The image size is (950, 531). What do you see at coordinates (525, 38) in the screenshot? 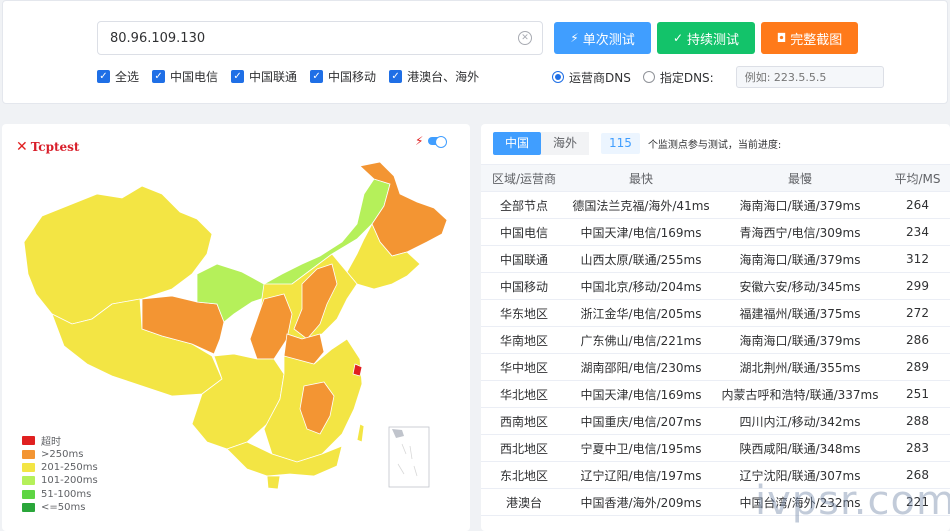
I see `clear-icon: ✕` at bounding box center [525, 38].